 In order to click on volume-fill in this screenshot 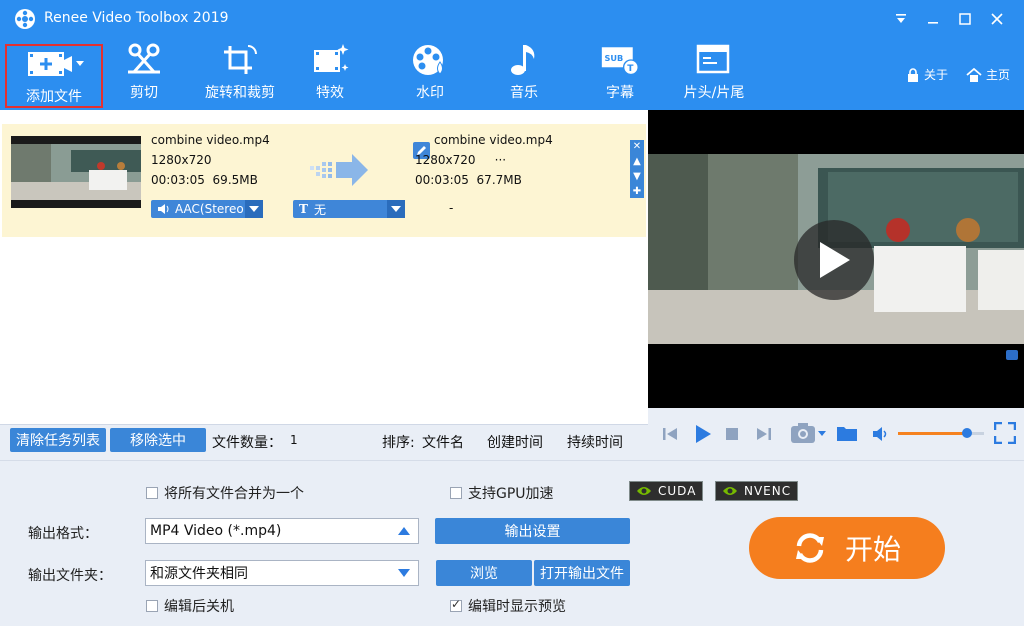, I will do `click(932, 433)`.